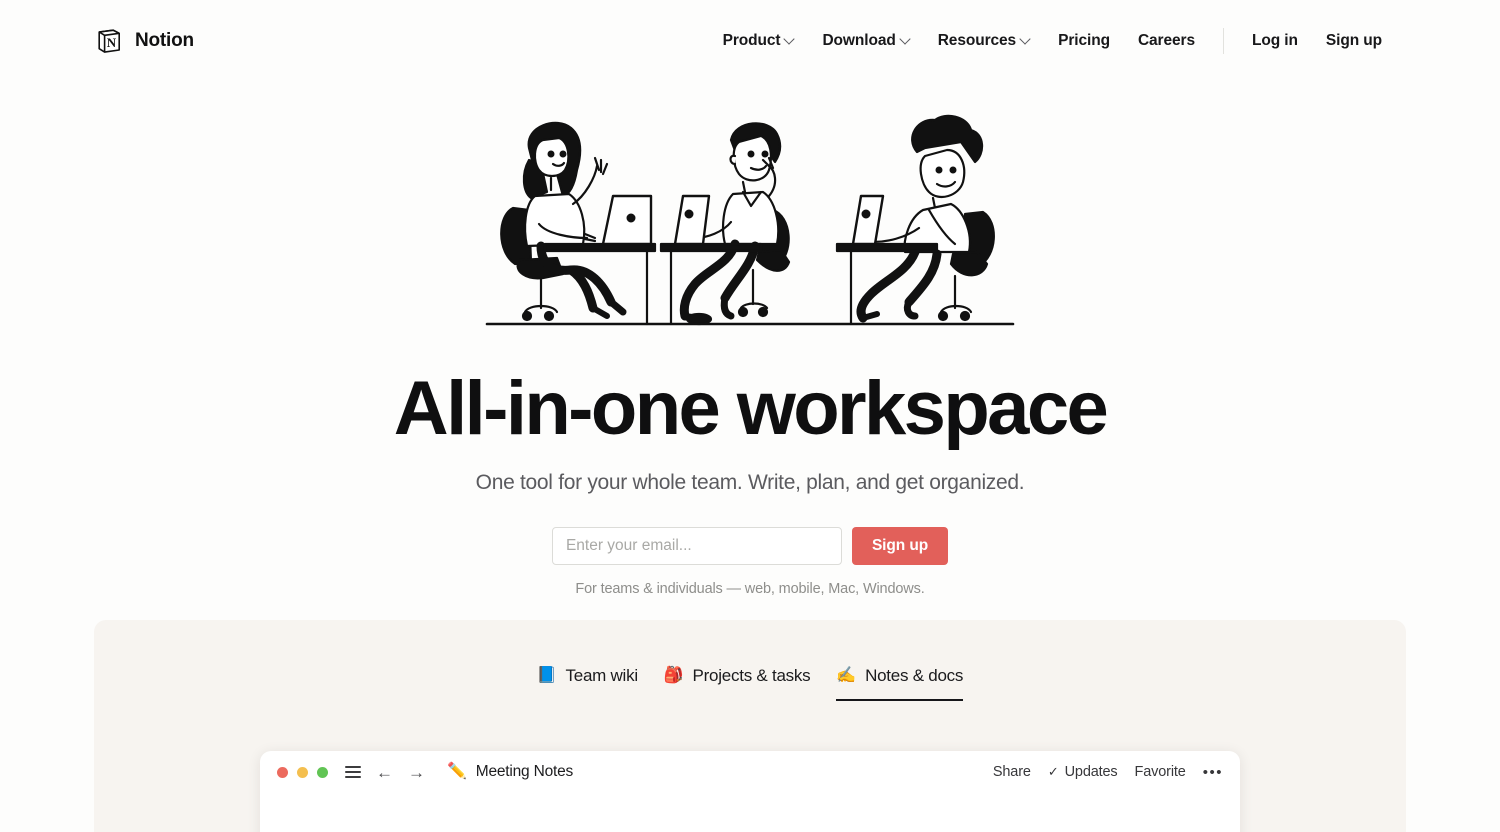 The width and height of the screenshot is (1500, 832). Describe the element at coordinates (900, 545) in the screenshot. I see `signup-button: Sign up` at that location.